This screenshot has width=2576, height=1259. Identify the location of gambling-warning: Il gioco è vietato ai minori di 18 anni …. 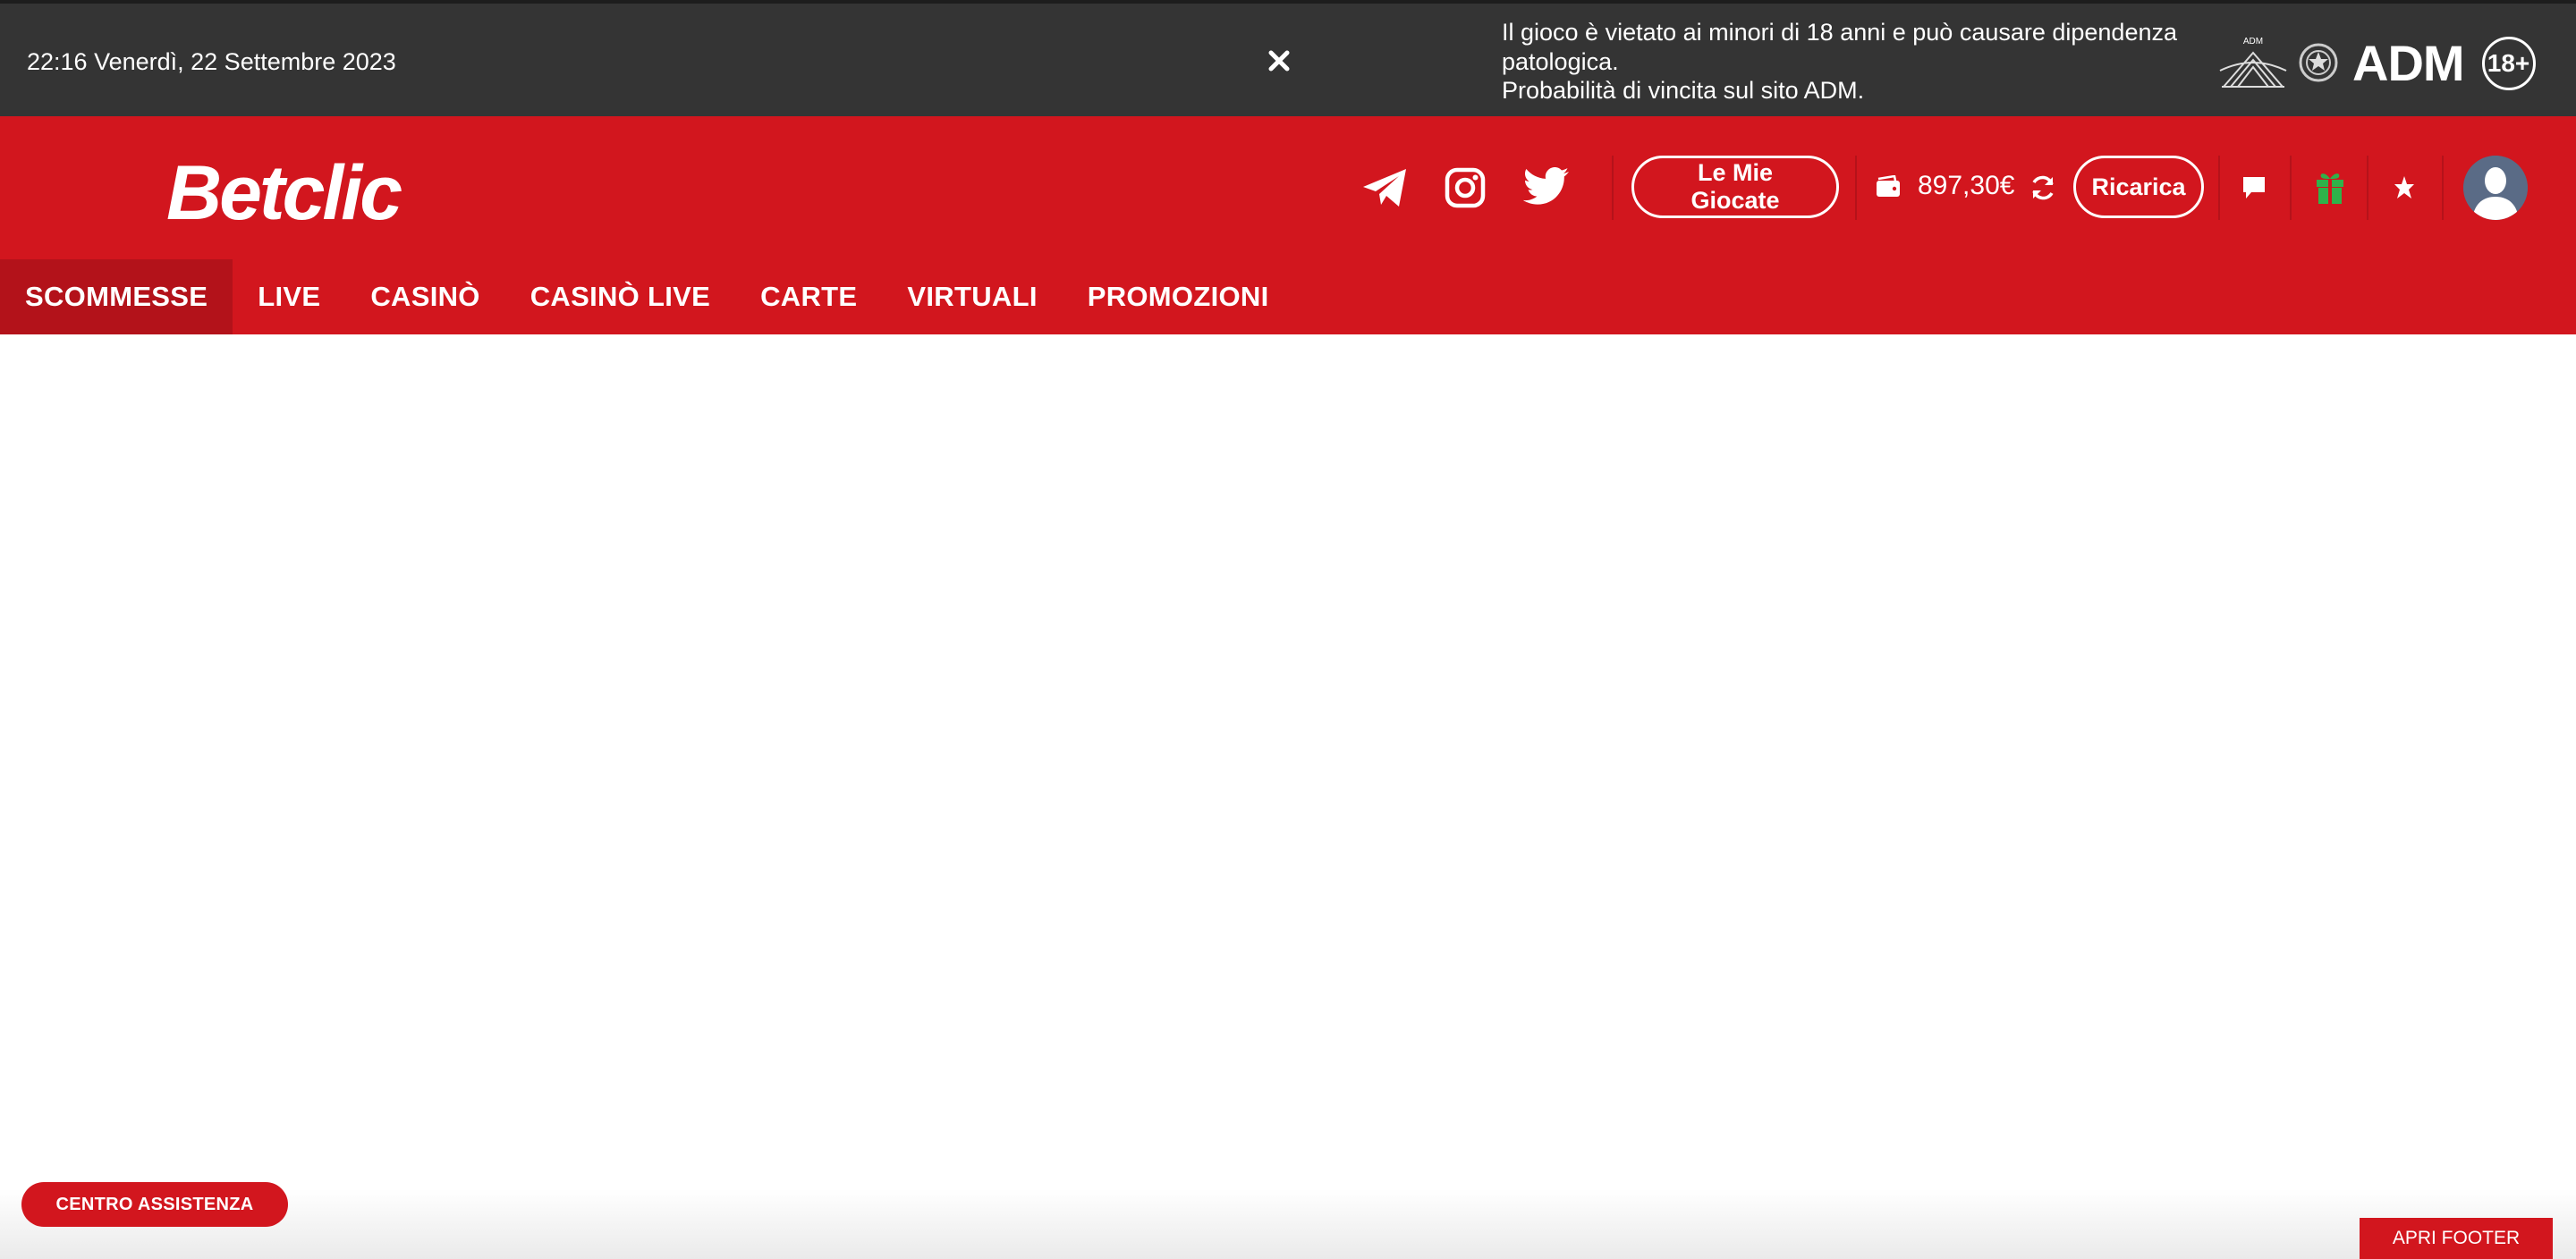
(1842, 62).